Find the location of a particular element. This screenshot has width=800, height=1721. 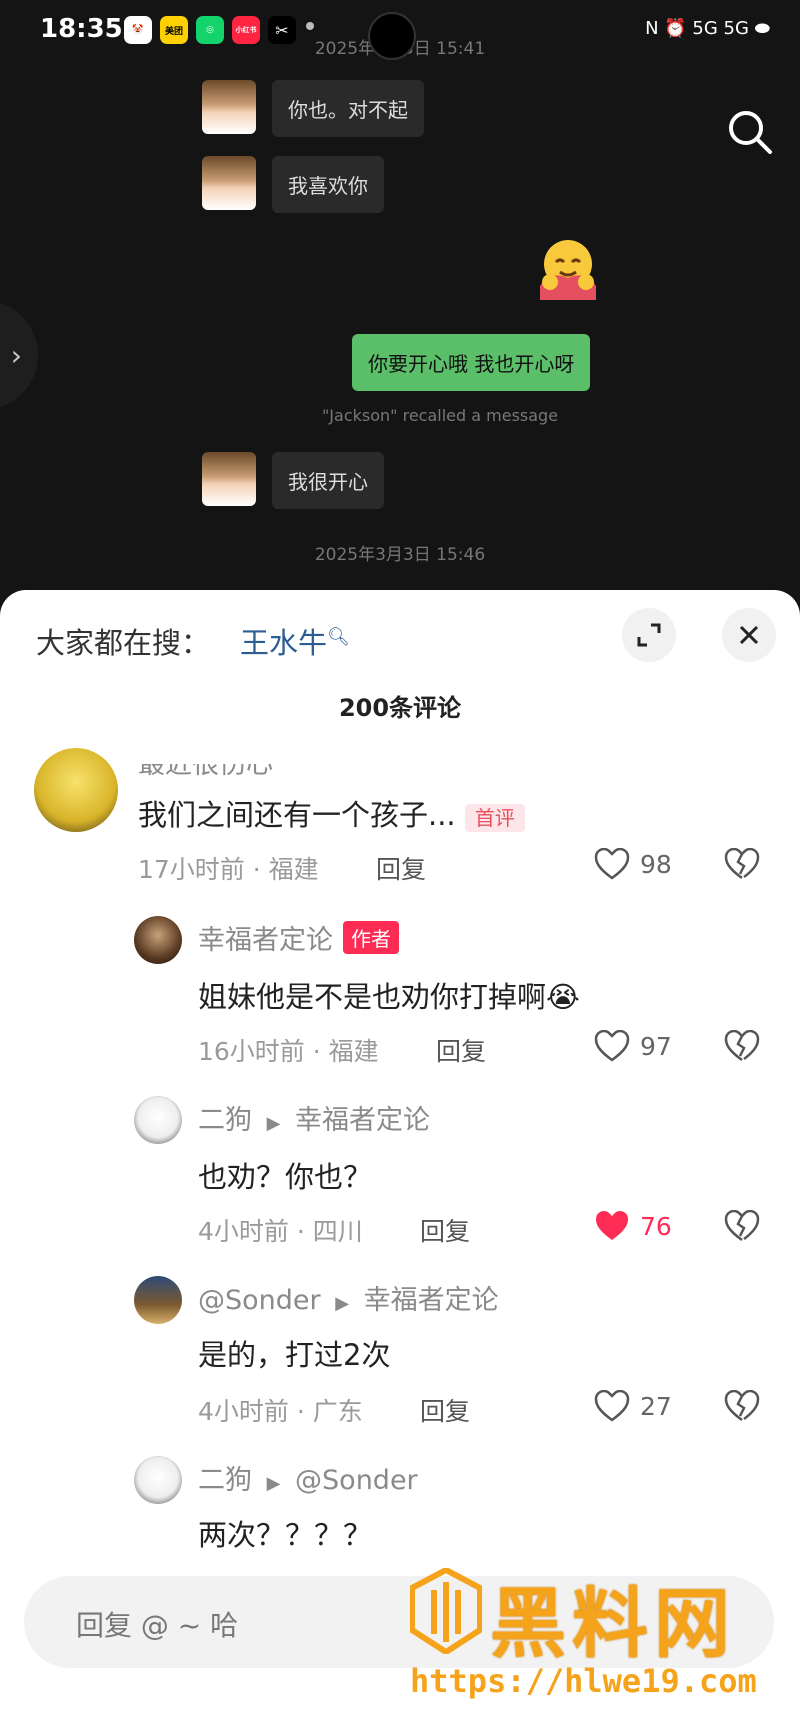

expand-button is located at coordinates (649, 635).